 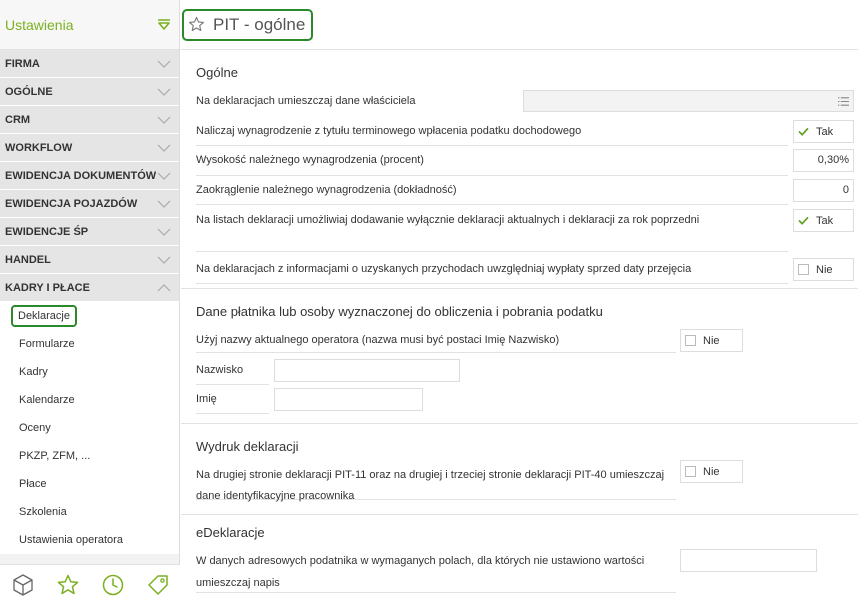 I want to click on sidebar-section-kadry-i-place: KADRY I PŁACE, so click(x=89, y=288).